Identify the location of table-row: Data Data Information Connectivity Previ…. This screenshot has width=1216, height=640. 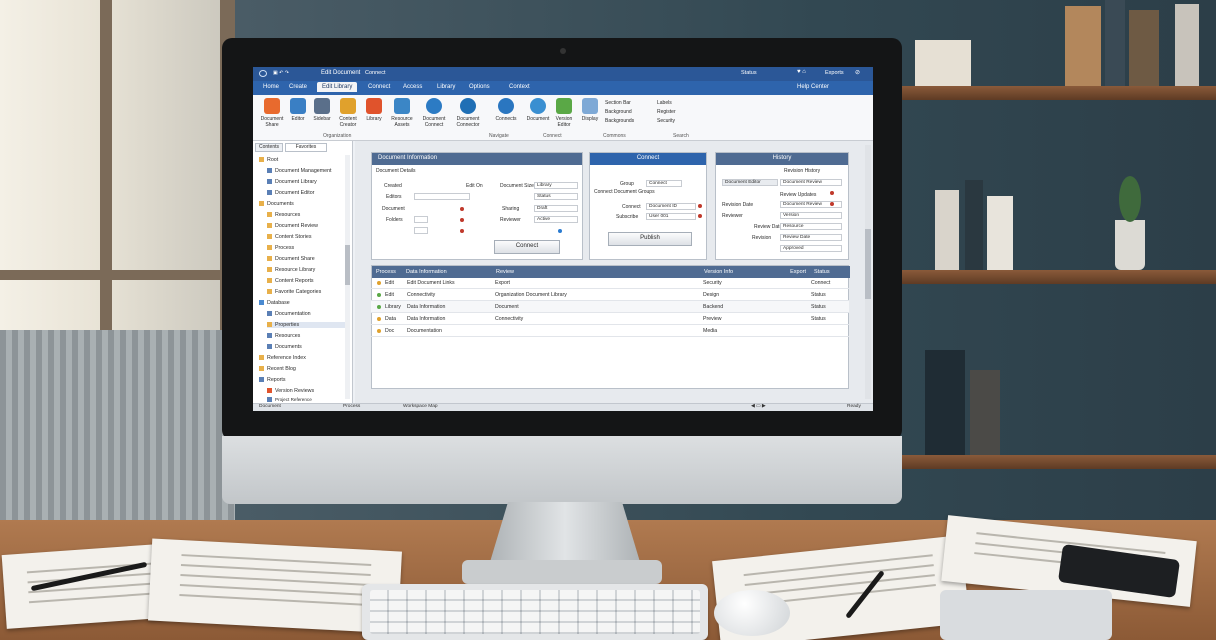
(610, 319).